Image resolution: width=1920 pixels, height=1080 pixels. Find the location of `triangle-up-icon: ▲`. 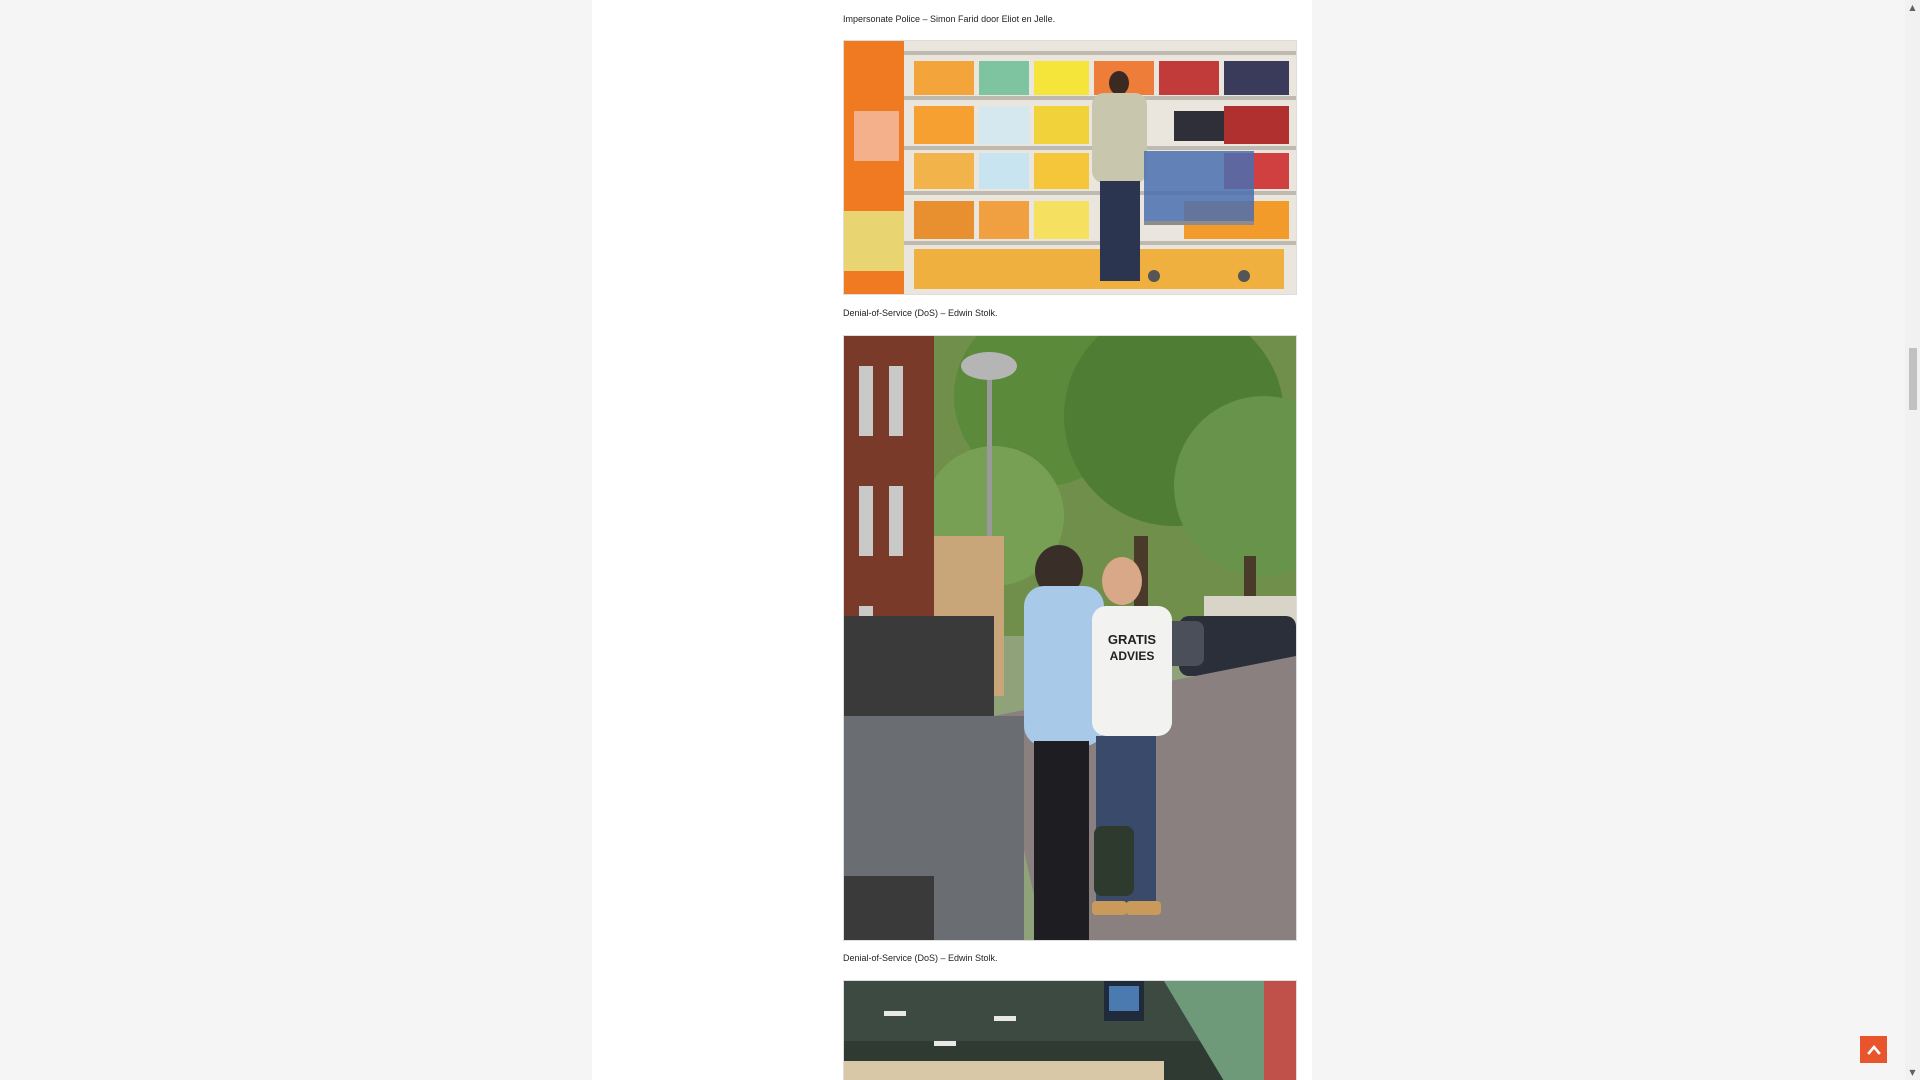

triangle-up-icon: ▲ is located at coordinates (1912, 7).